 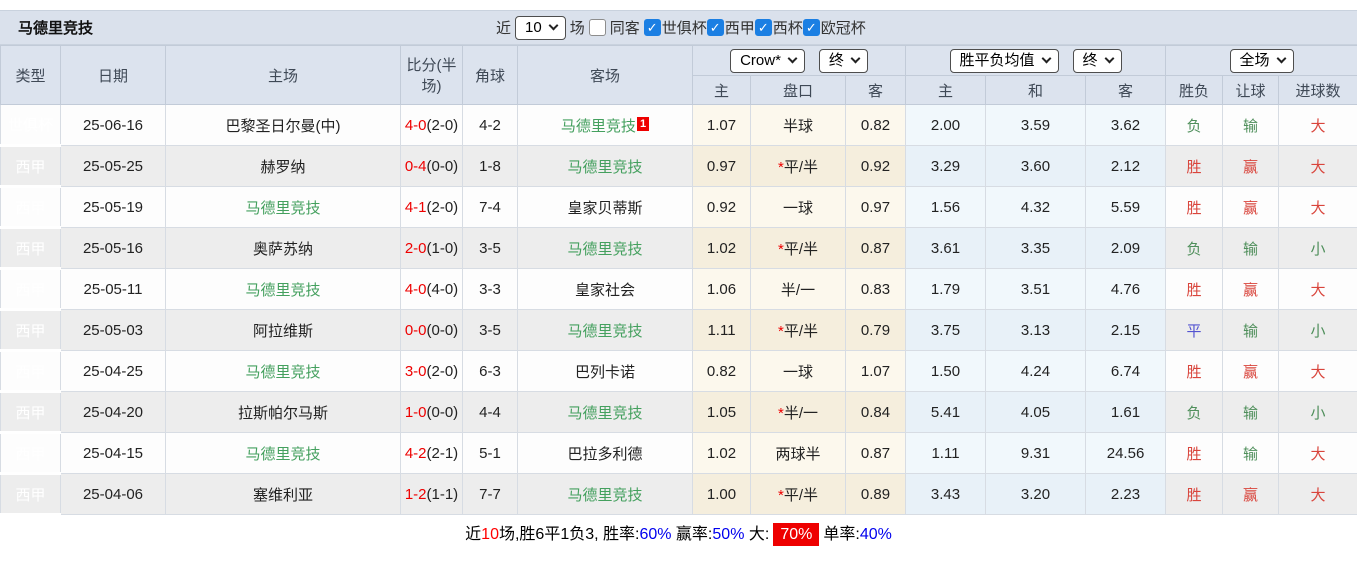 What do you see at coordinates (113, 75) in the screenshot?
I see `col-header-date: 日期` at bounding box center [113, 75].